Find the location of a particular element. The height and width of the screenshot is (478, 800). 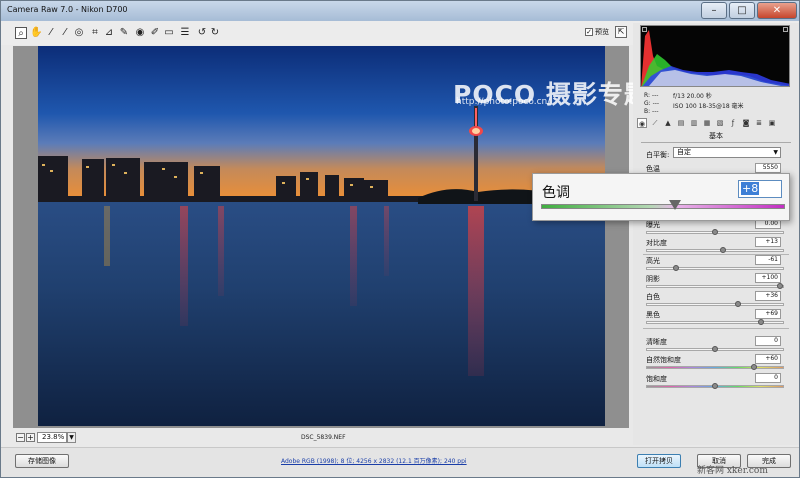

clarity-track is located at coordinates (715, 349).